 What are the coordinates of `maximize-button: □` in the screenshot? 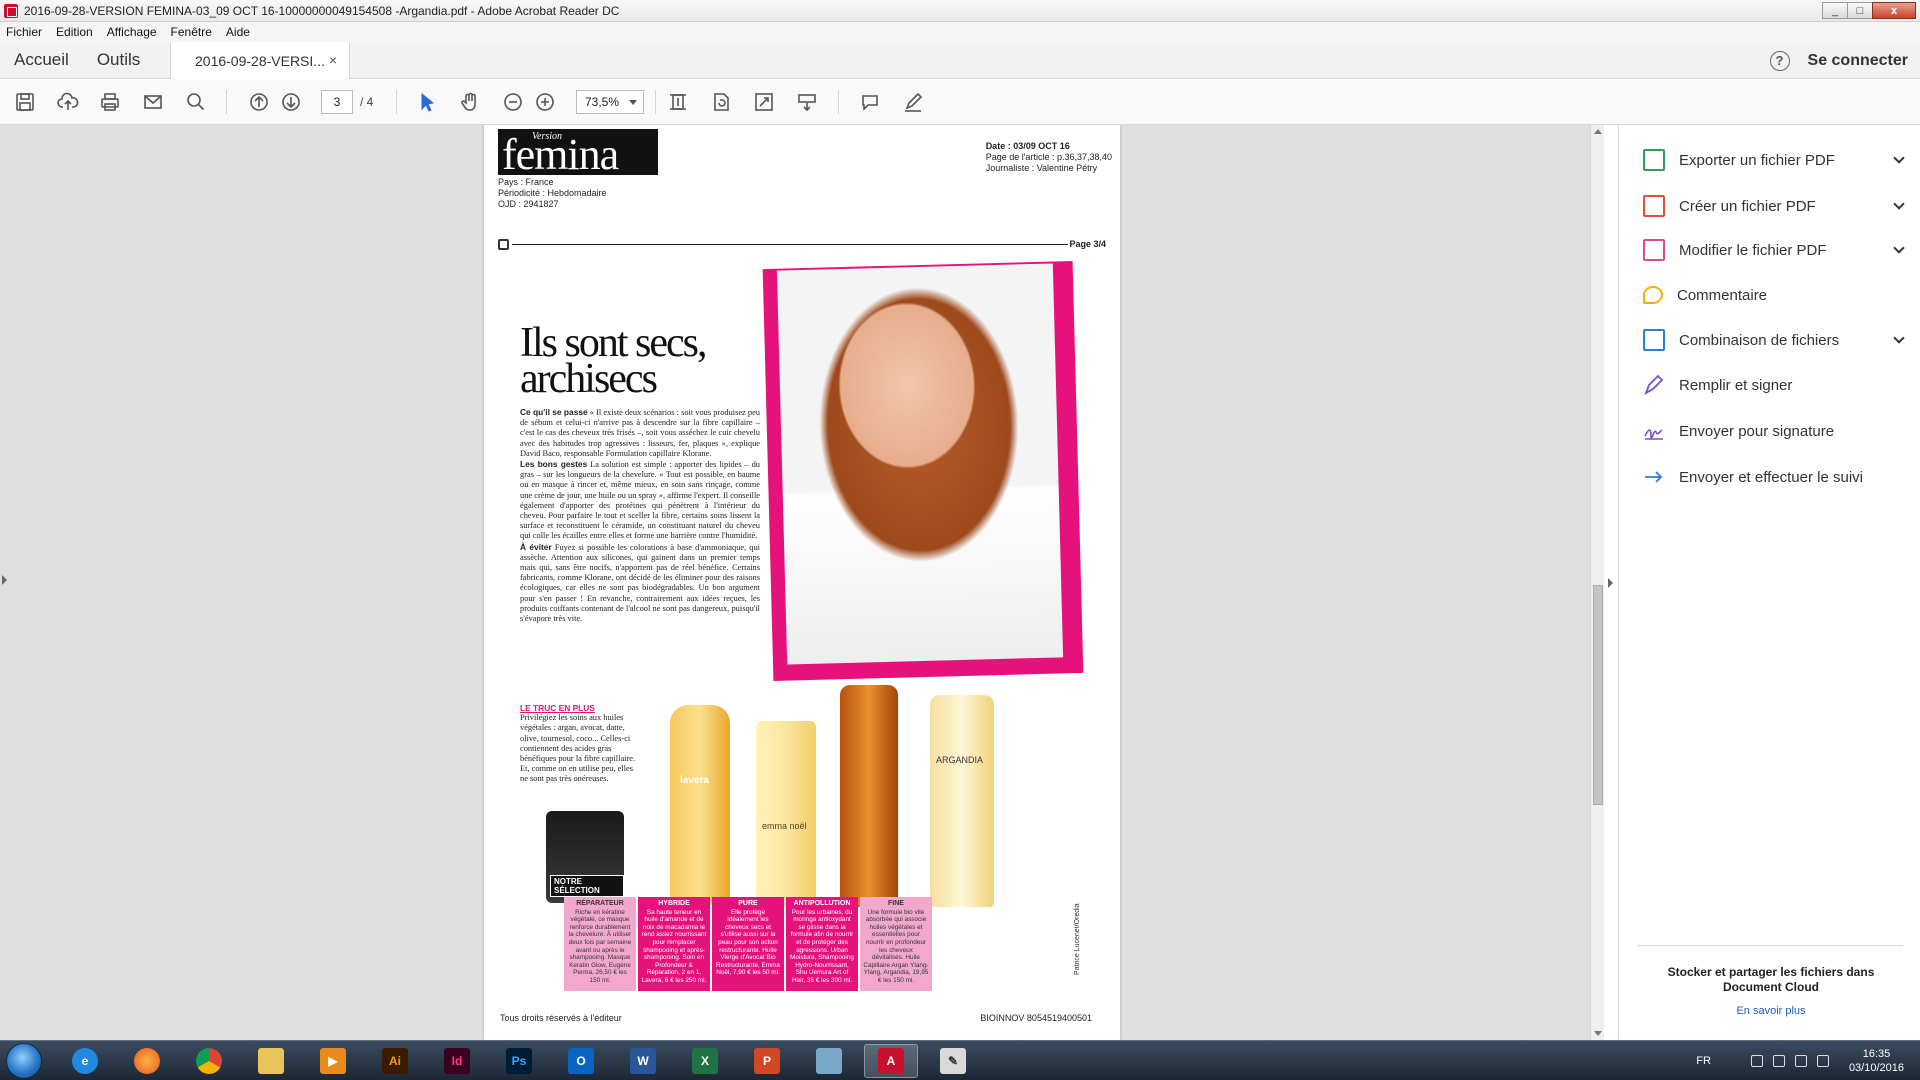 It's located at (1860, 10).